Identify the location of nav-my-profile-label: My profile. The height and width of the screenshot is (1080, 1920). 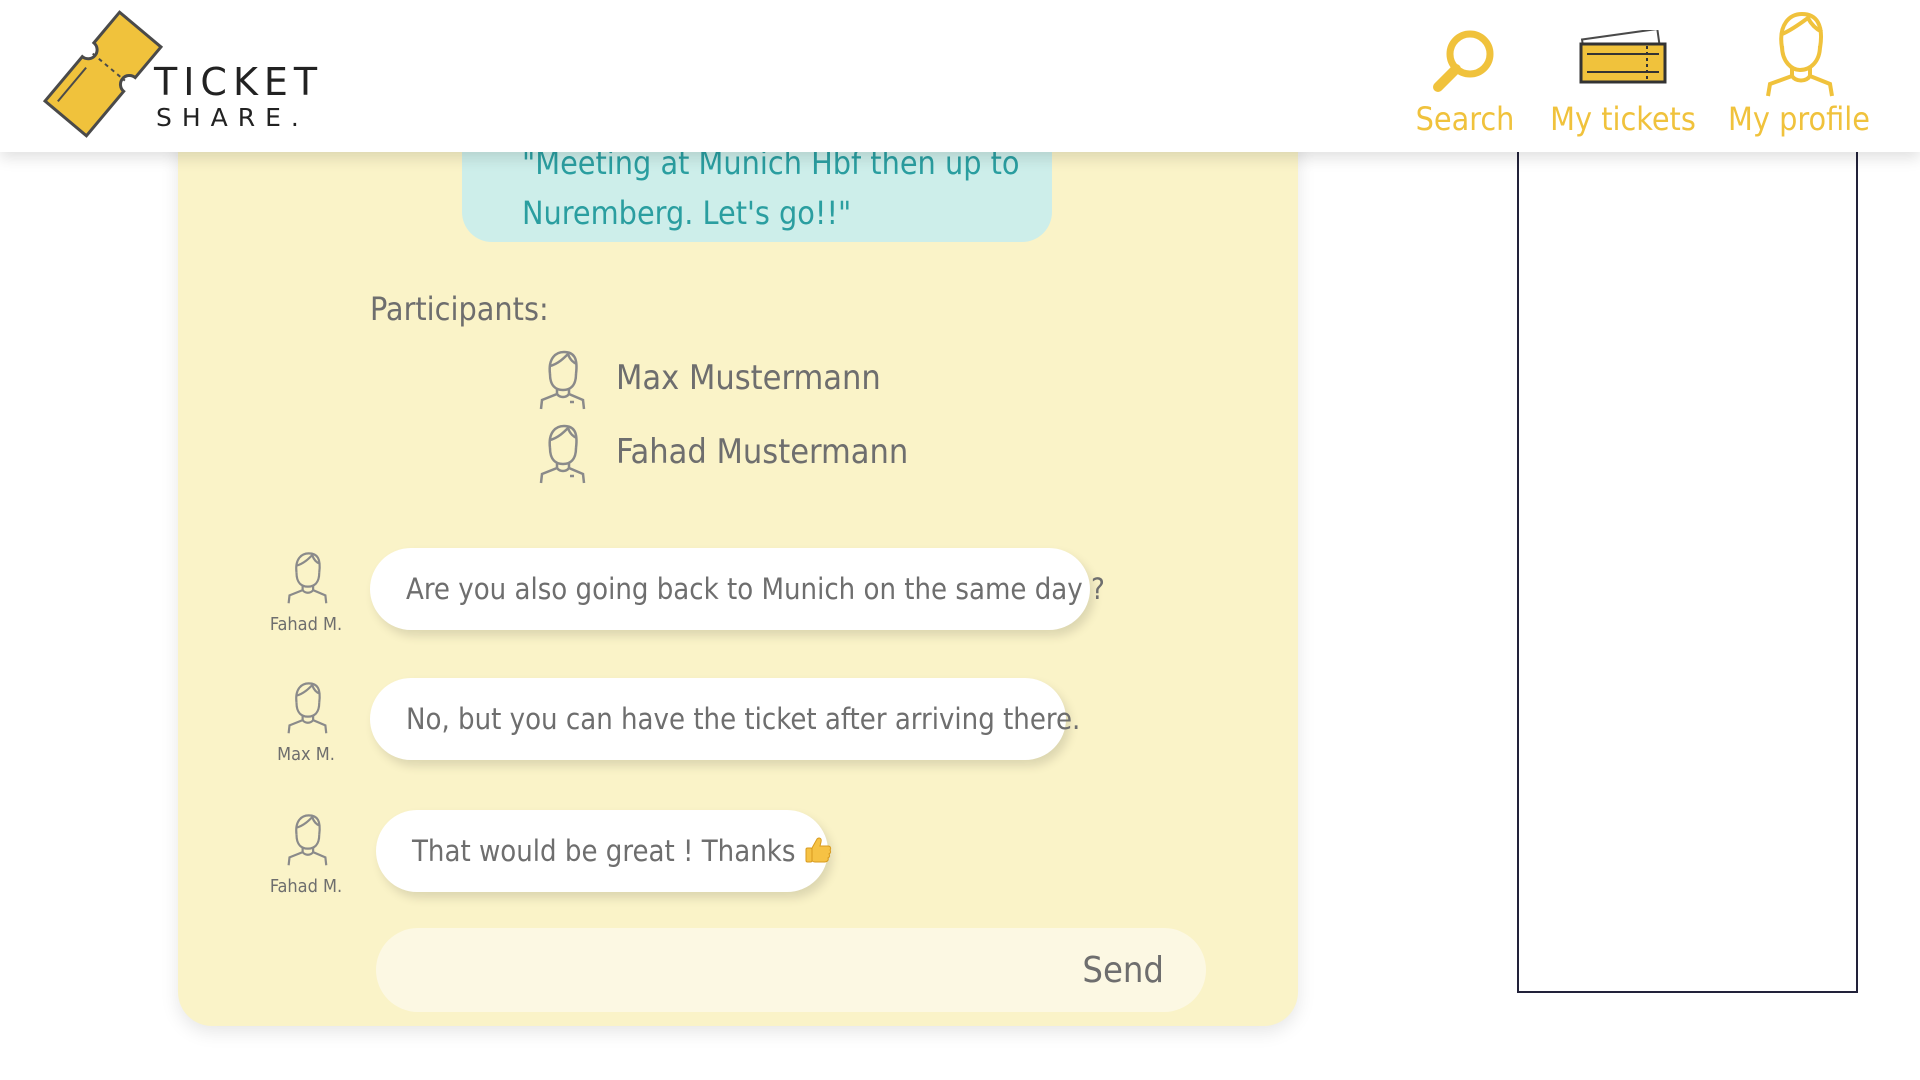
(1799, 119).